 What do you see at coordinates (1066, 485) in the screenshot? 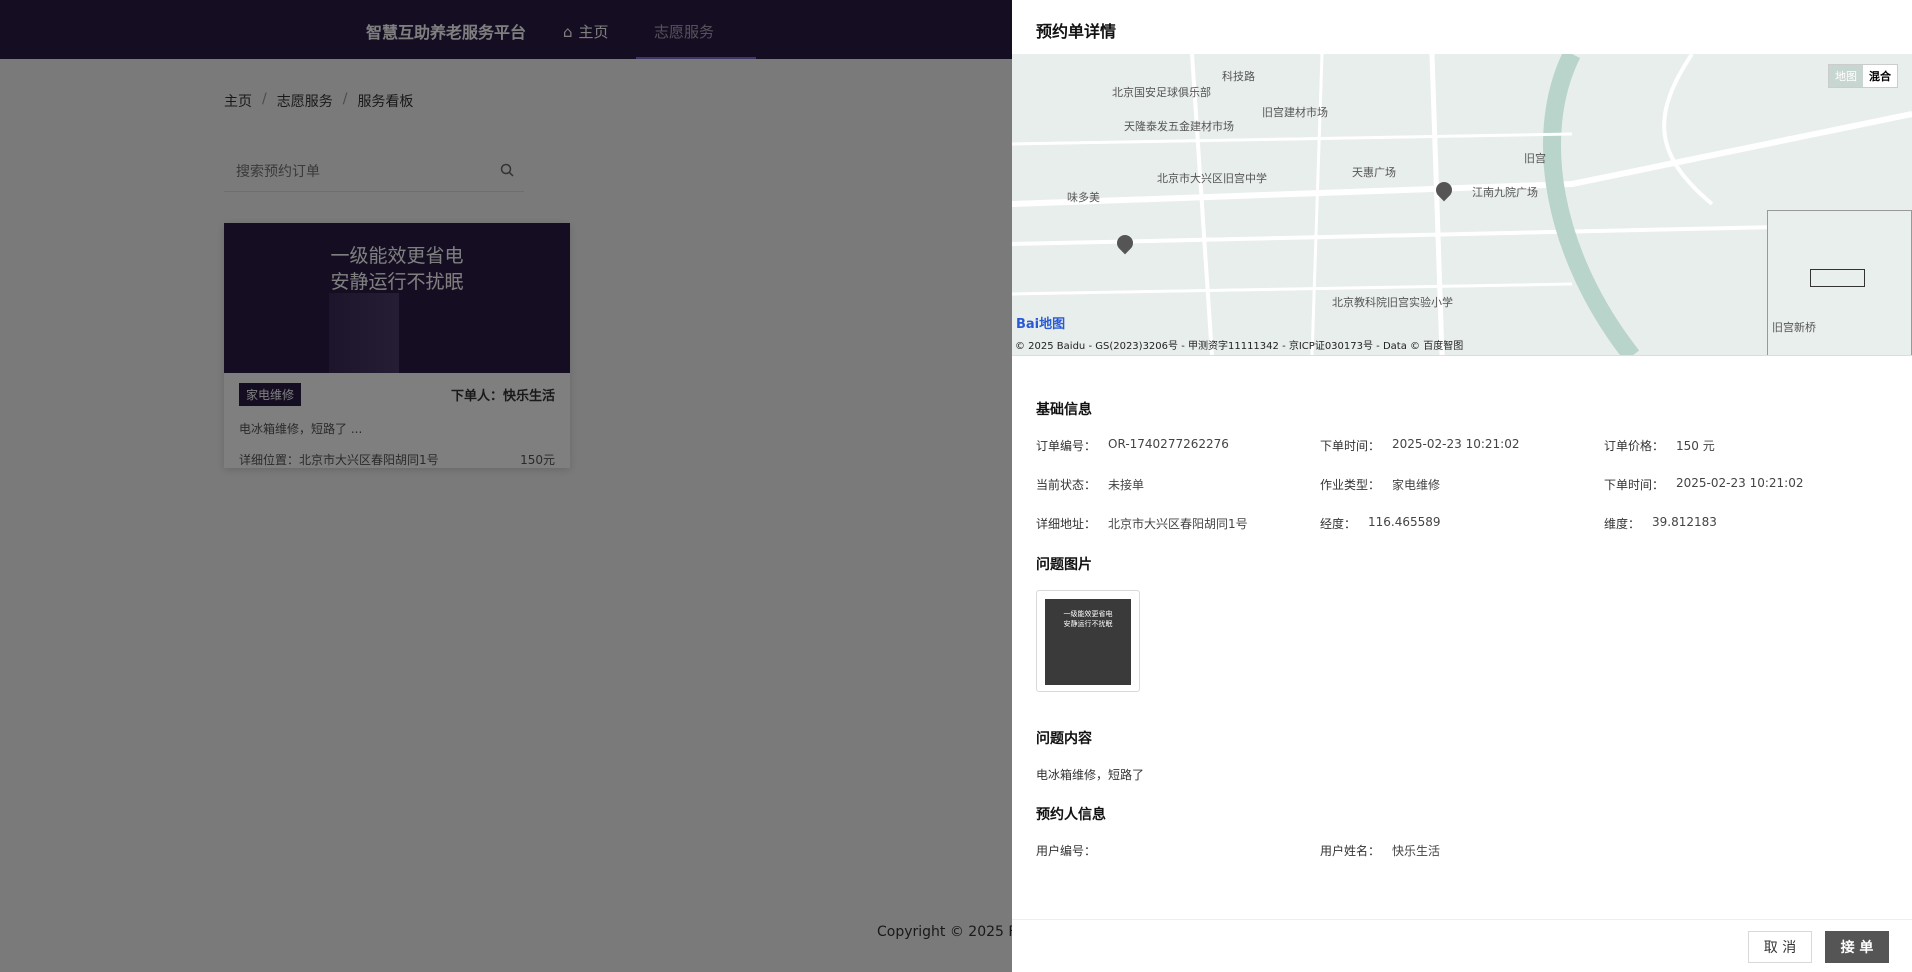
I see `info-label: 当前状态：` at bounding box center [1066, 485].